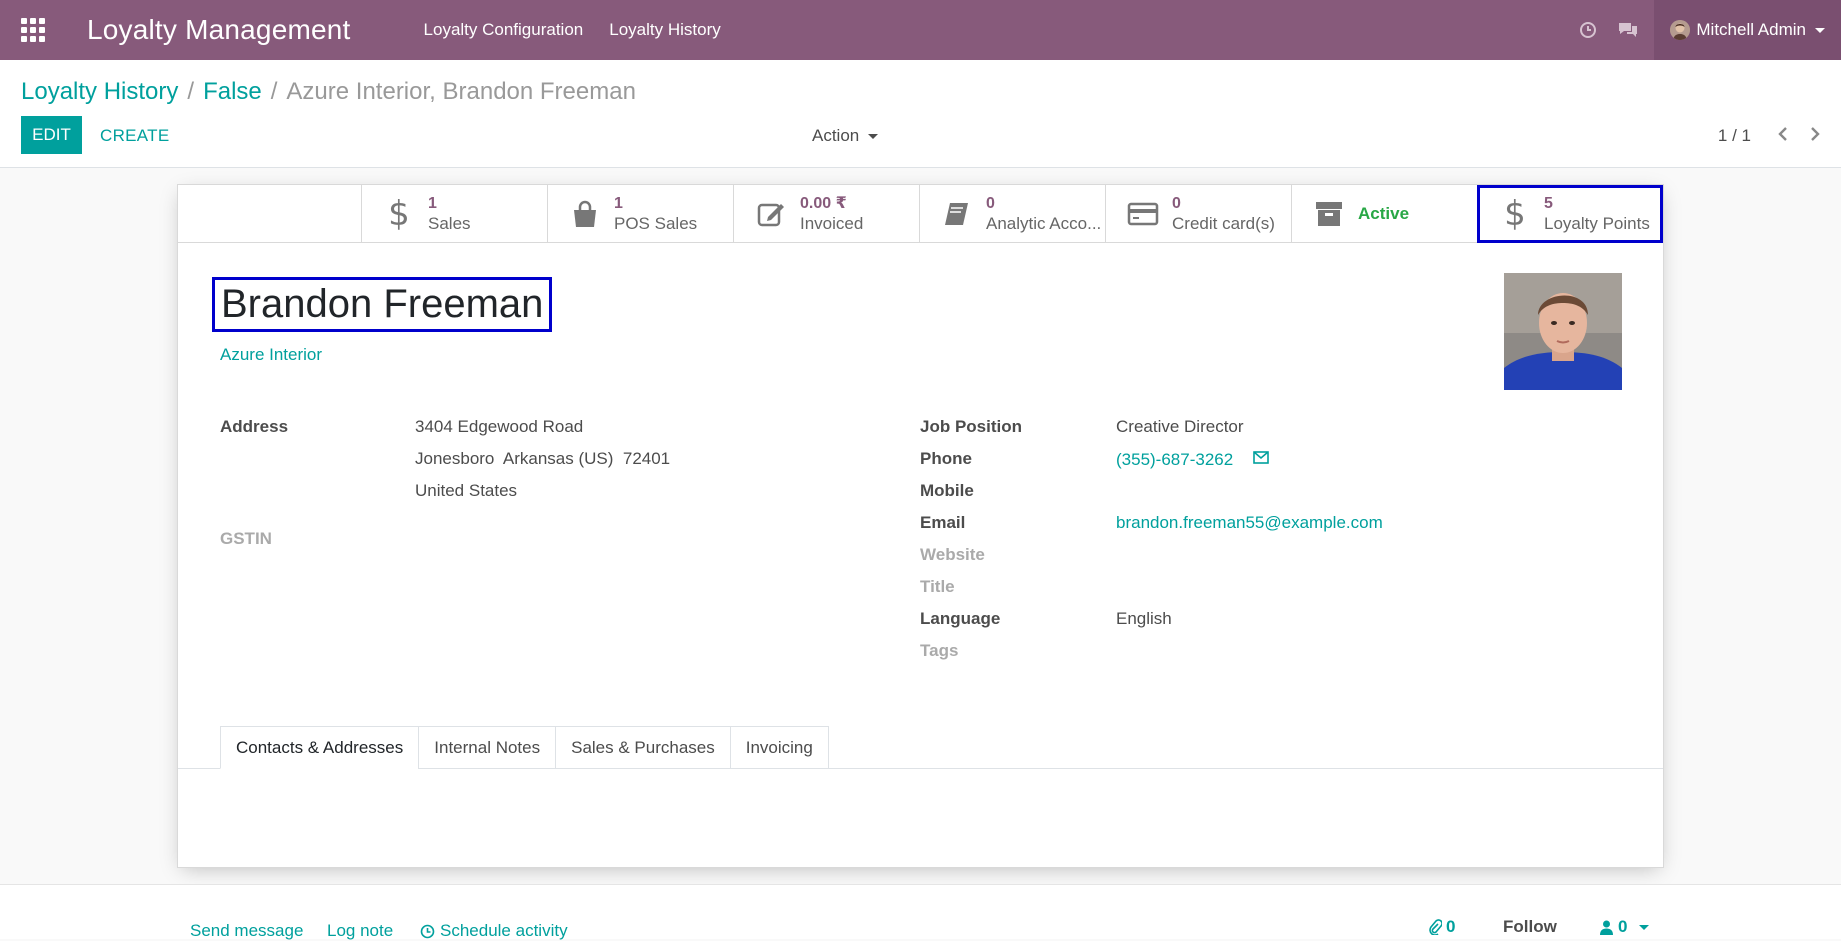 The image size is (1841, 941). Describe the element at coordinates (1751, 29) in the screenshot. I see `user-name: Mitchell Admin` at that location.